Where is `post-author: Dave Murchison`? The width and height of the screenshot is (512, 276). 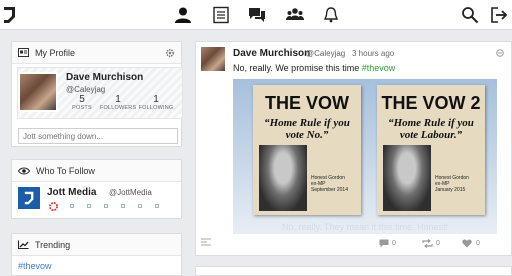
post-author: Dave Murchison is located at coordinates (271, 53).